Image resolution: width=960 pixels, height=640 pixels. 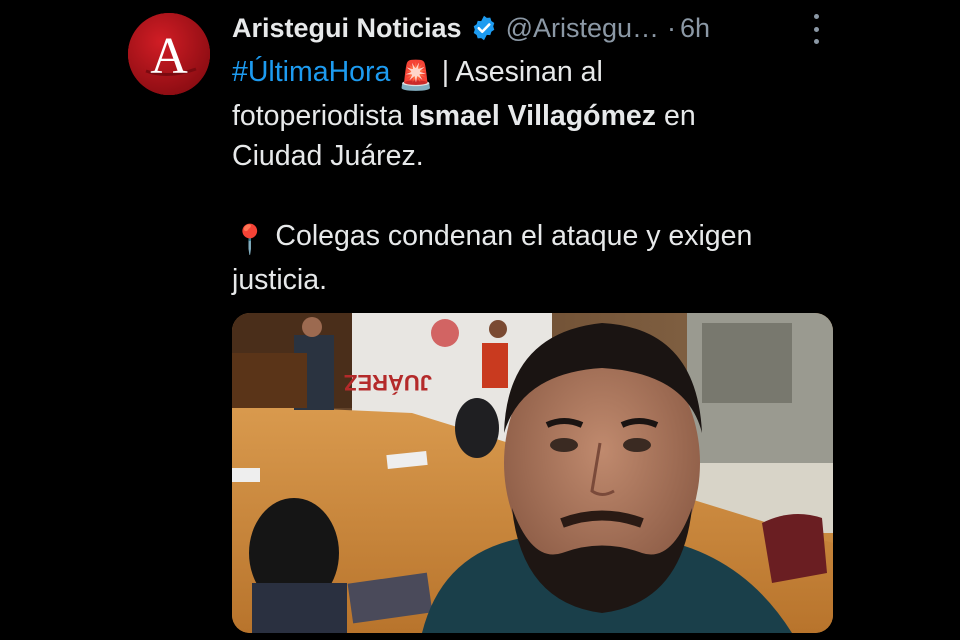 I want to click on headline-part4: Ciudad Juárez., so click(x=328, y=156).